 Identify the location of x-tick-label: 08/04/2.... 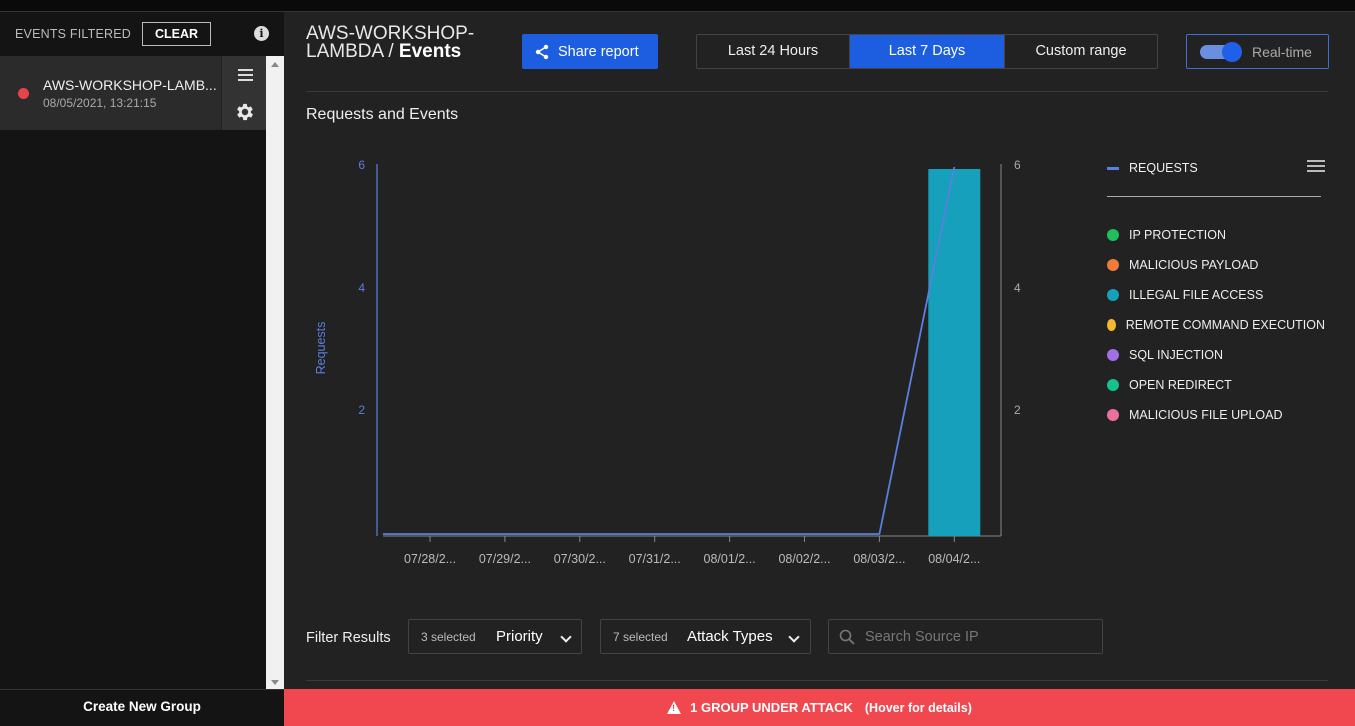
(954, 559).